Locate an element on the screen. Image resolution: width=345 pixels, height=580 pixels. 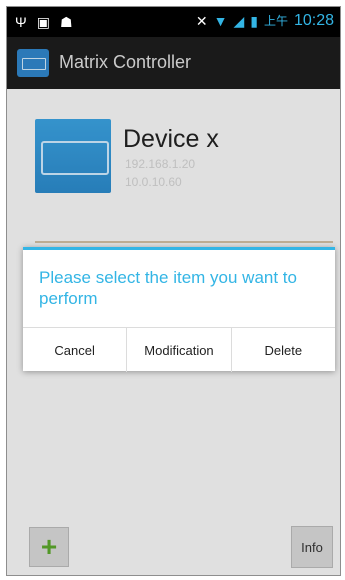
status-right-icons: ✕ ▼ ◢ ▮ 上午 10:28 is located at coordinates (265, 21).